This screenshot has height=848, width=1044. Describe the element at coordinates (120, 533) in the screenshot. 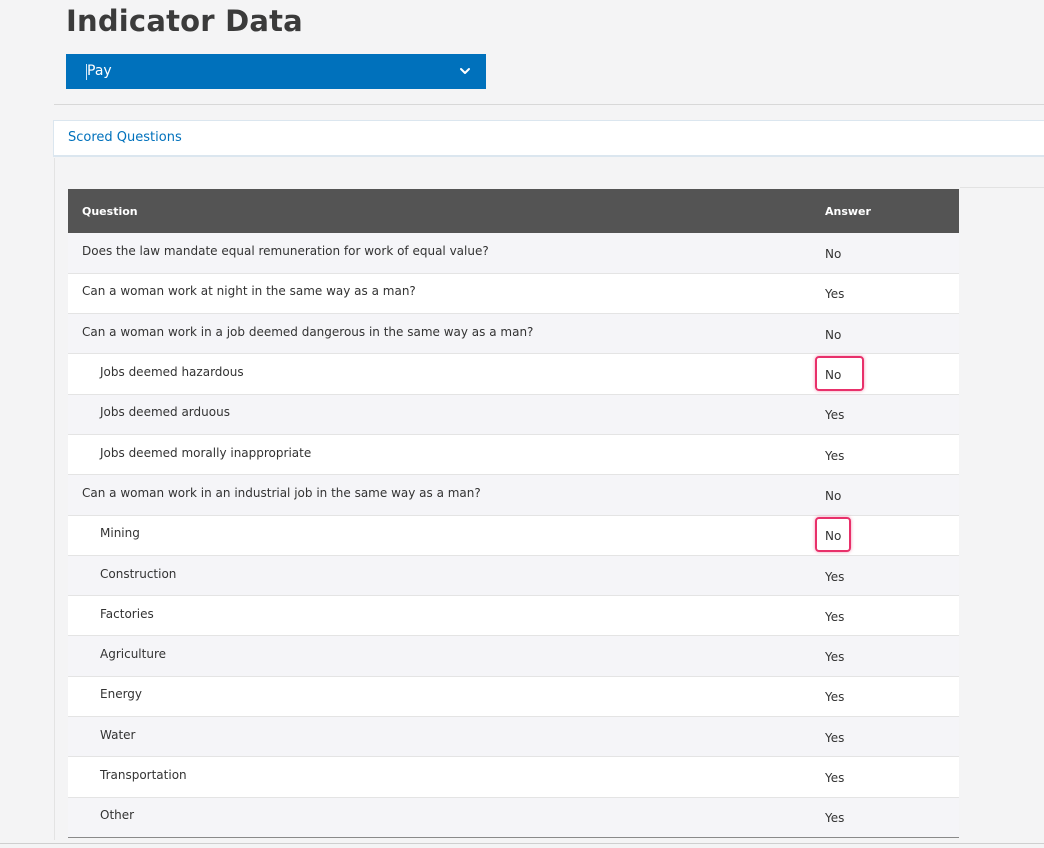

I see `question-cell: Mining` at that location.